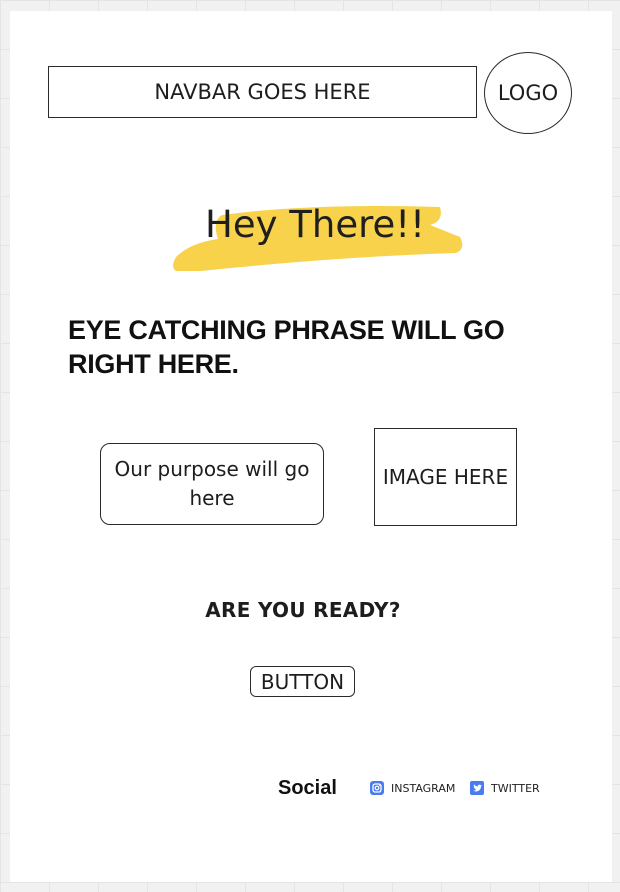 This screenshot has width=620, height=892. I want to click on instagram-link: INSTAGRAM, so click(412, 788).